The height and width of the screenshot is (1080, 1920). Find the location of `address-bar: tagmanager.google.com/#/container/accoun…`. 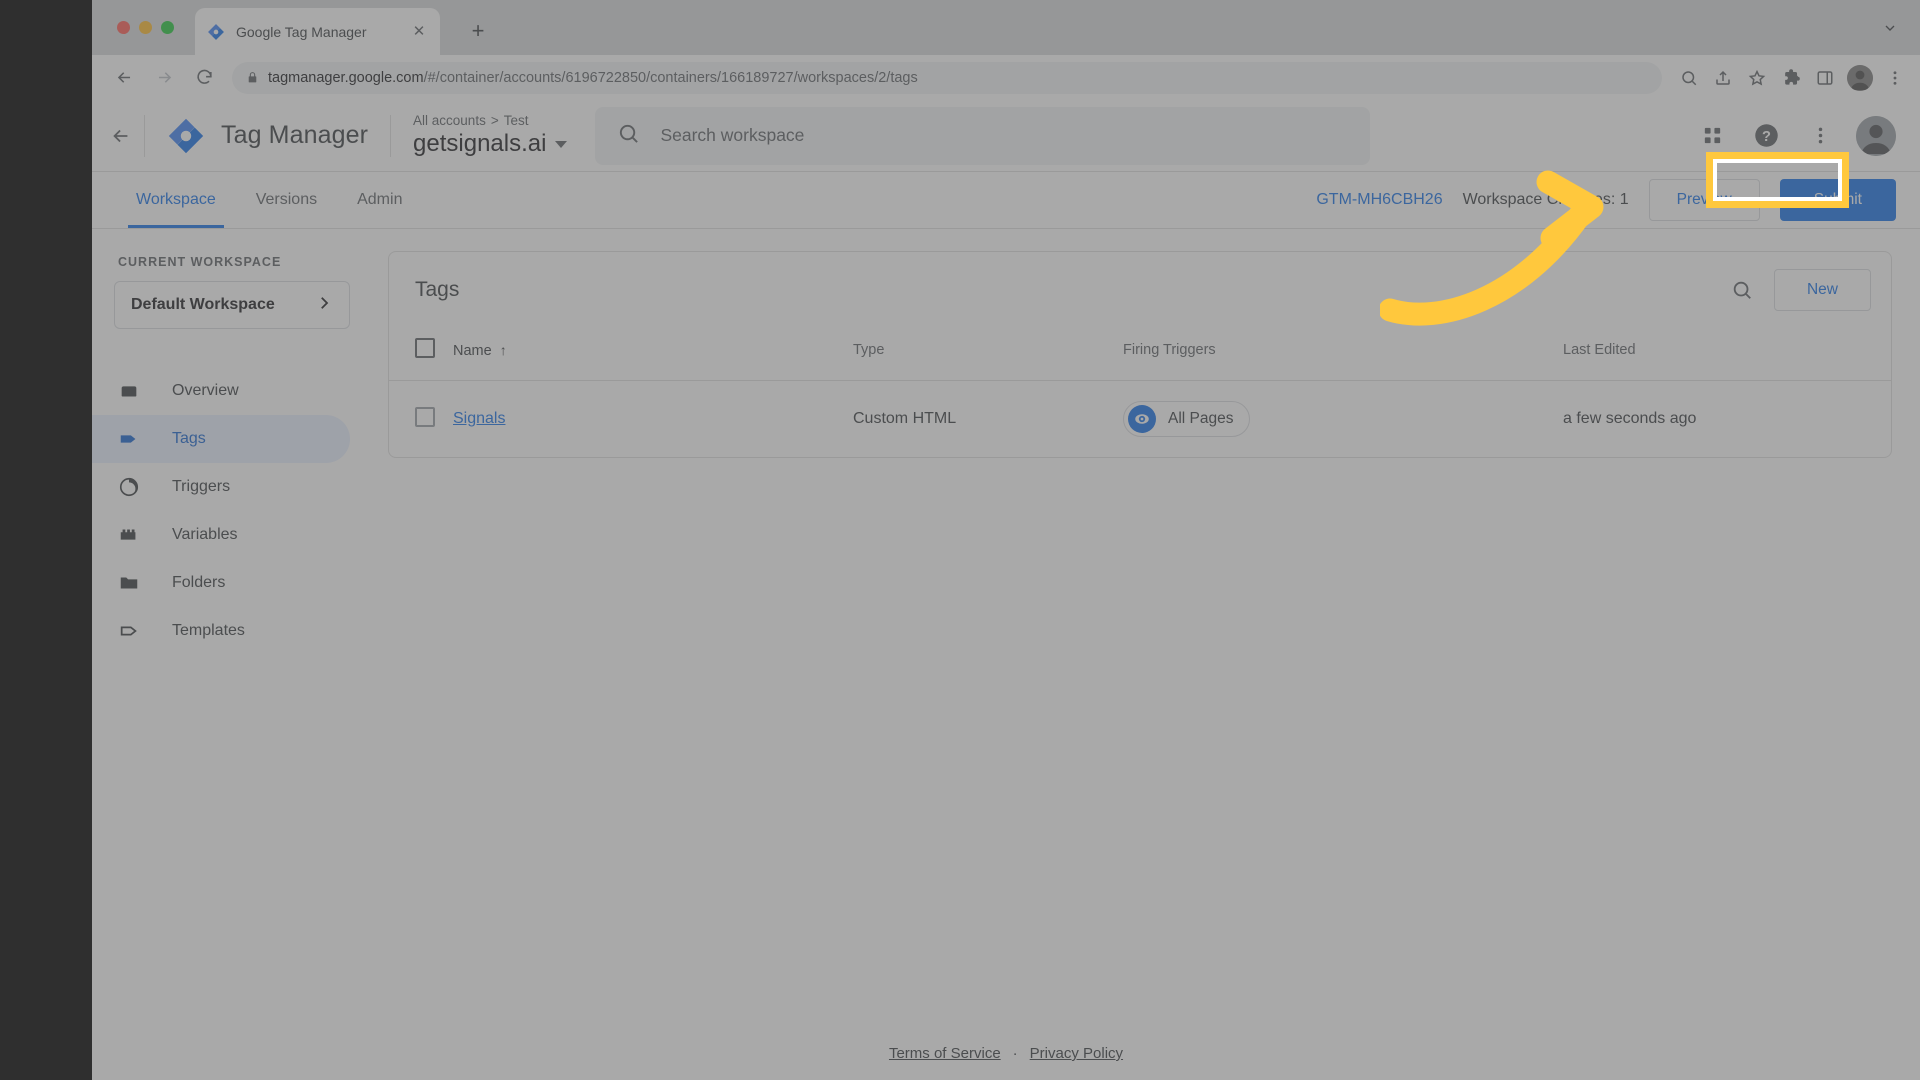

address-bar: tagmanager.google.com/#/container/accoun… is located at coordinates (947, 77).